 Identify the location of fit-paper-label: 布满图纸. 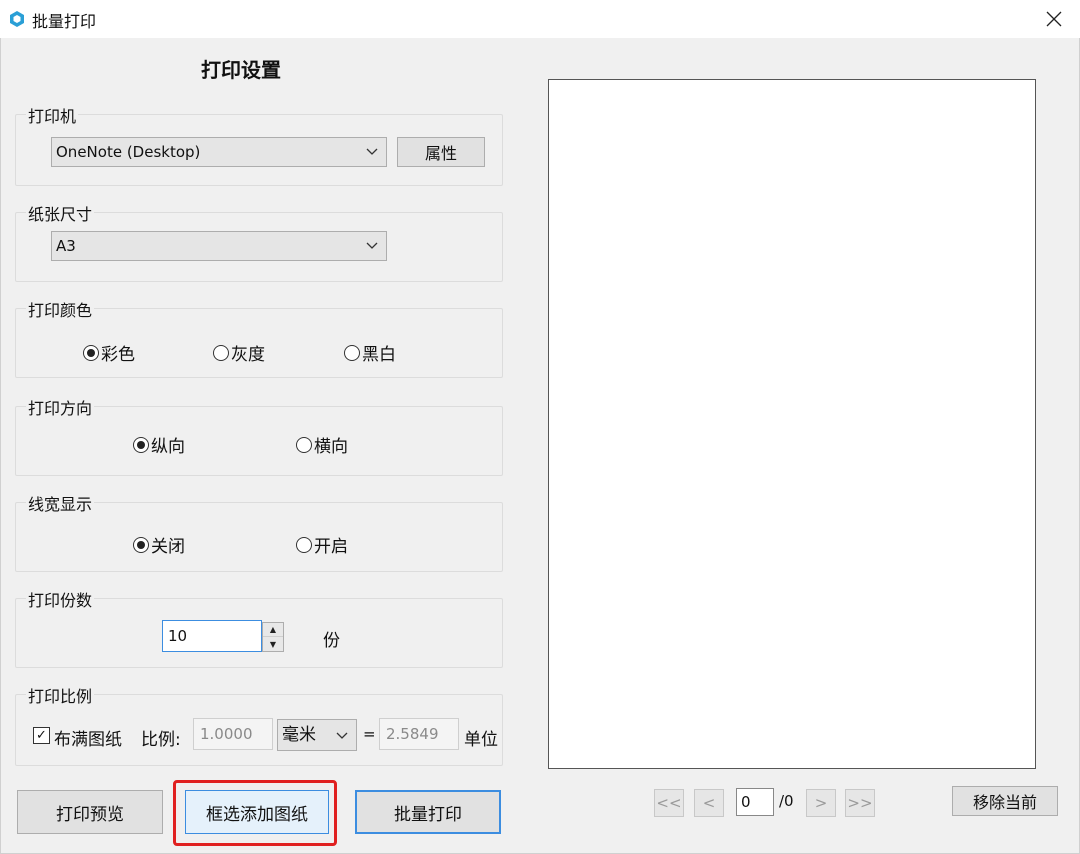
(88, 740).